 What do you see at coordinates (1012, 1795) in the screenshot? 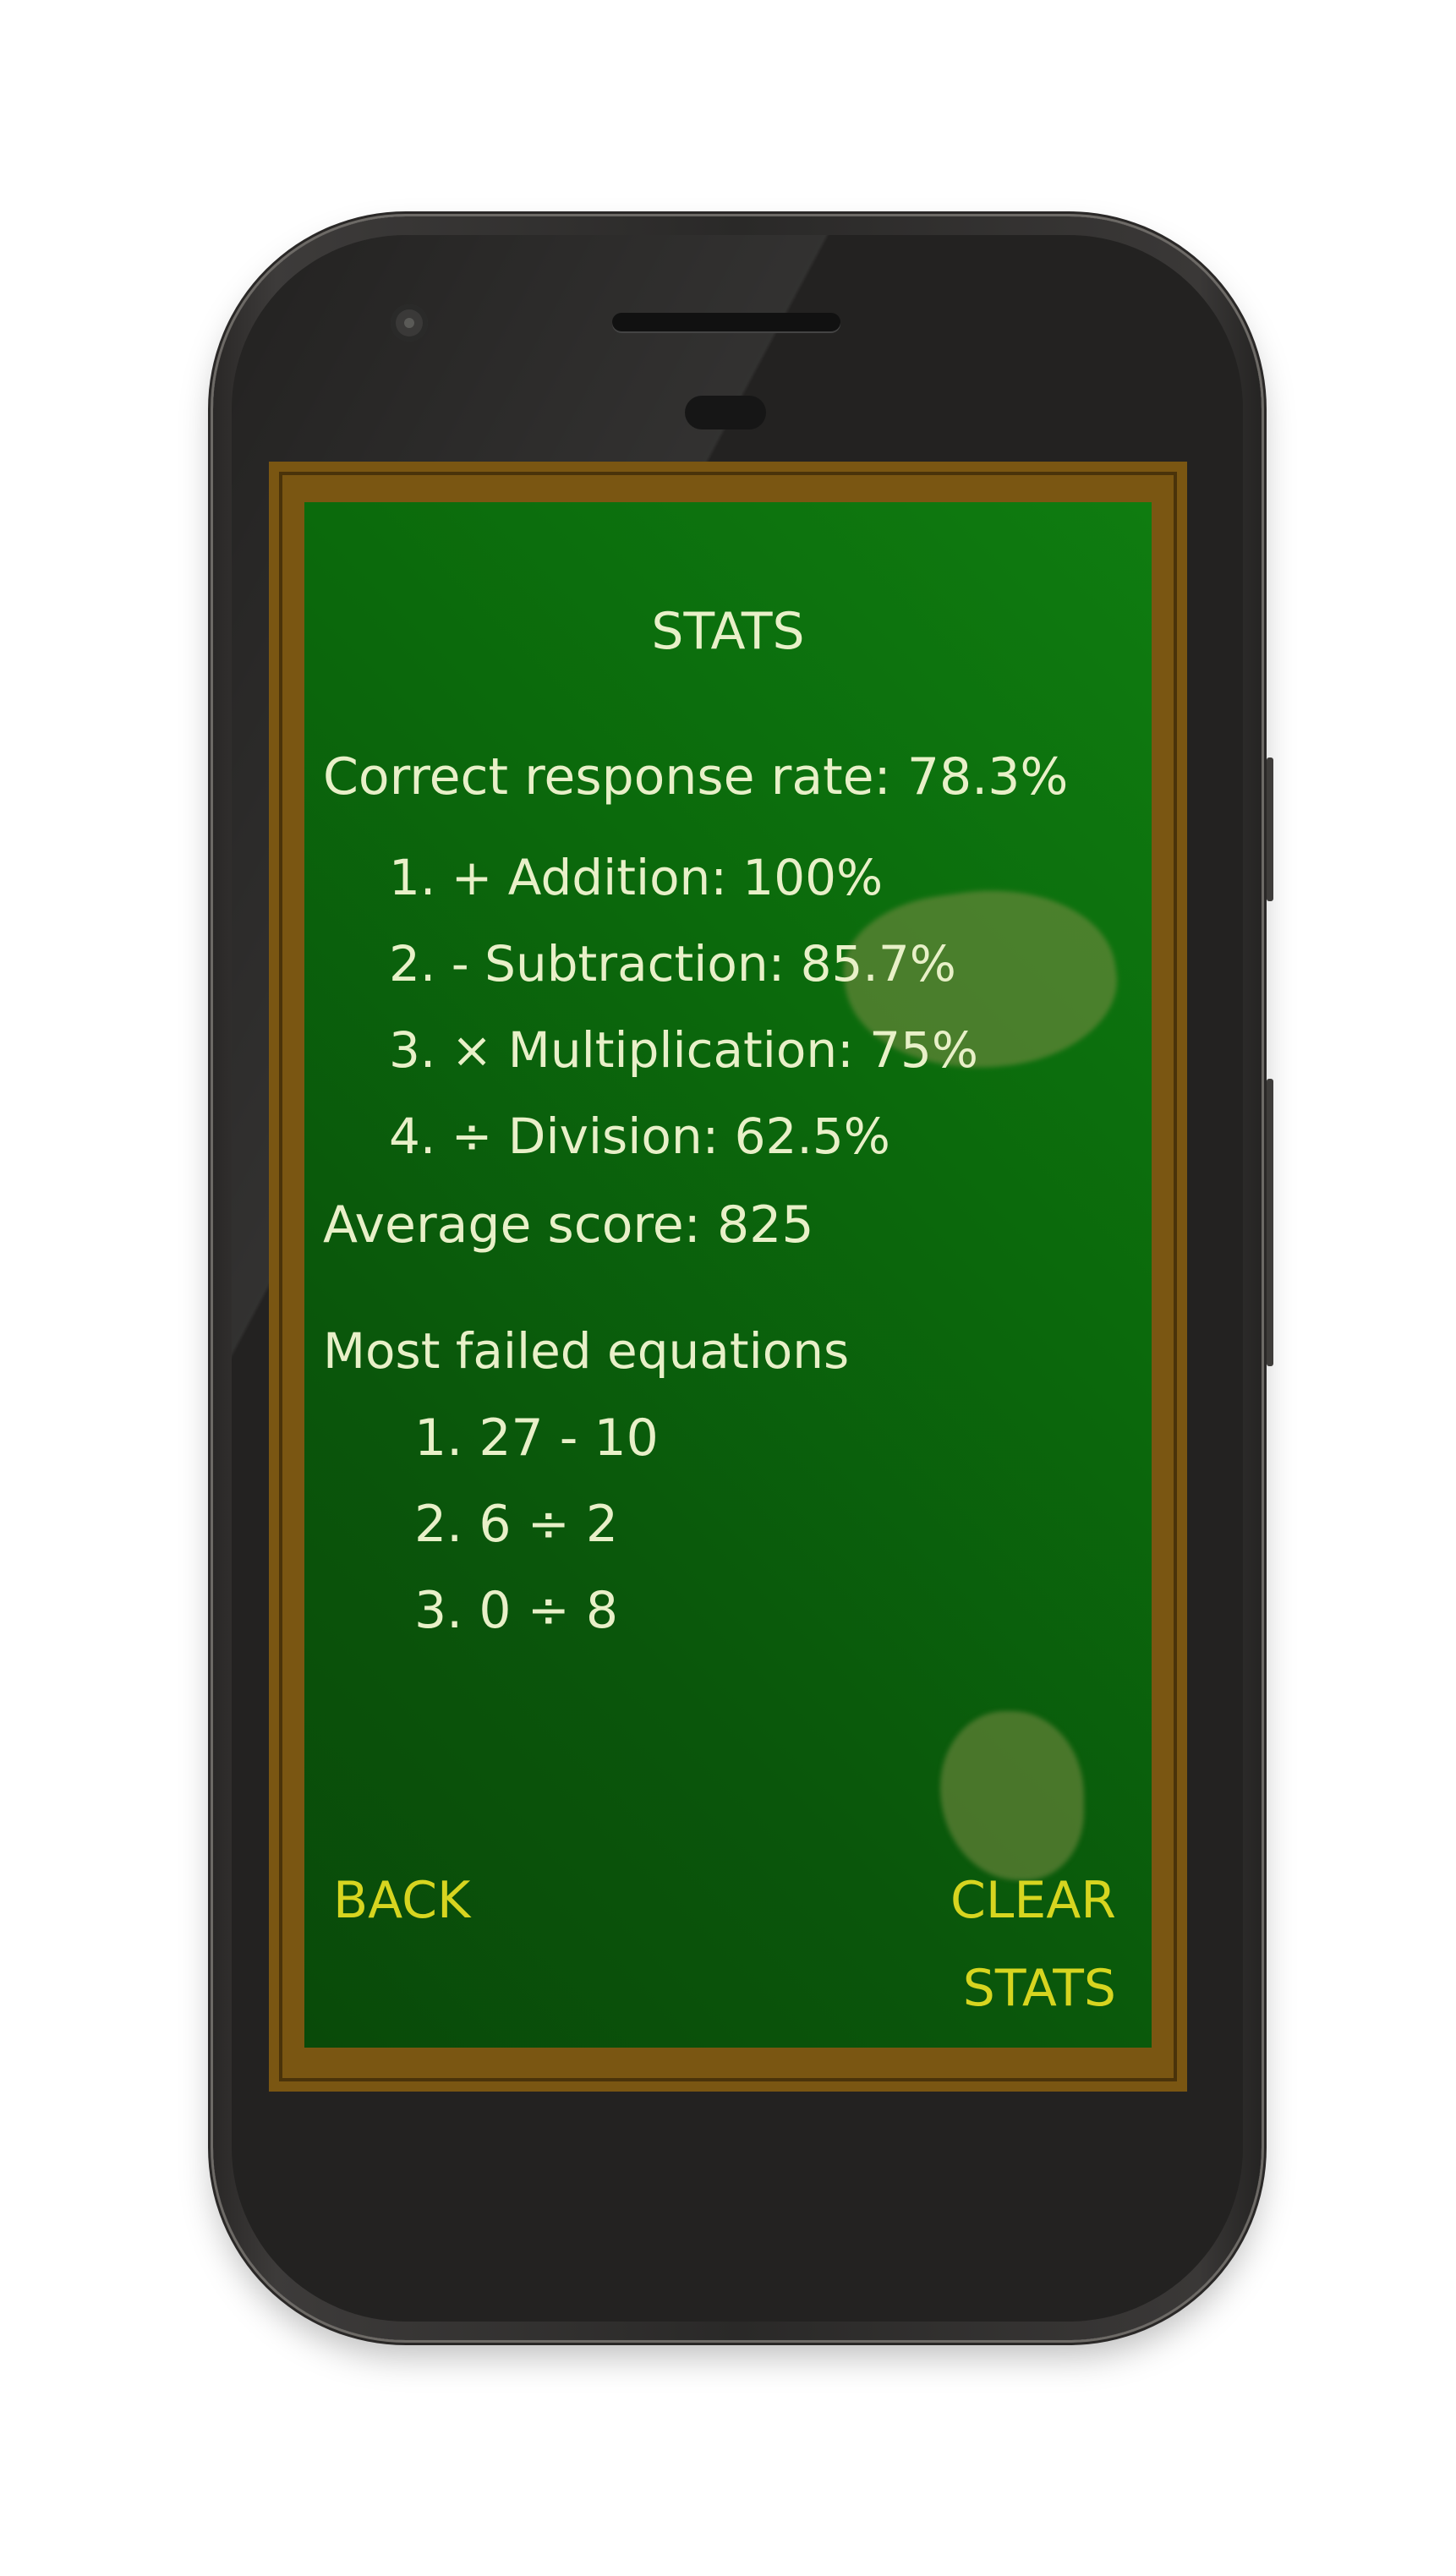
I see `chalk-smudge` at bounding box center [1012, 1795].